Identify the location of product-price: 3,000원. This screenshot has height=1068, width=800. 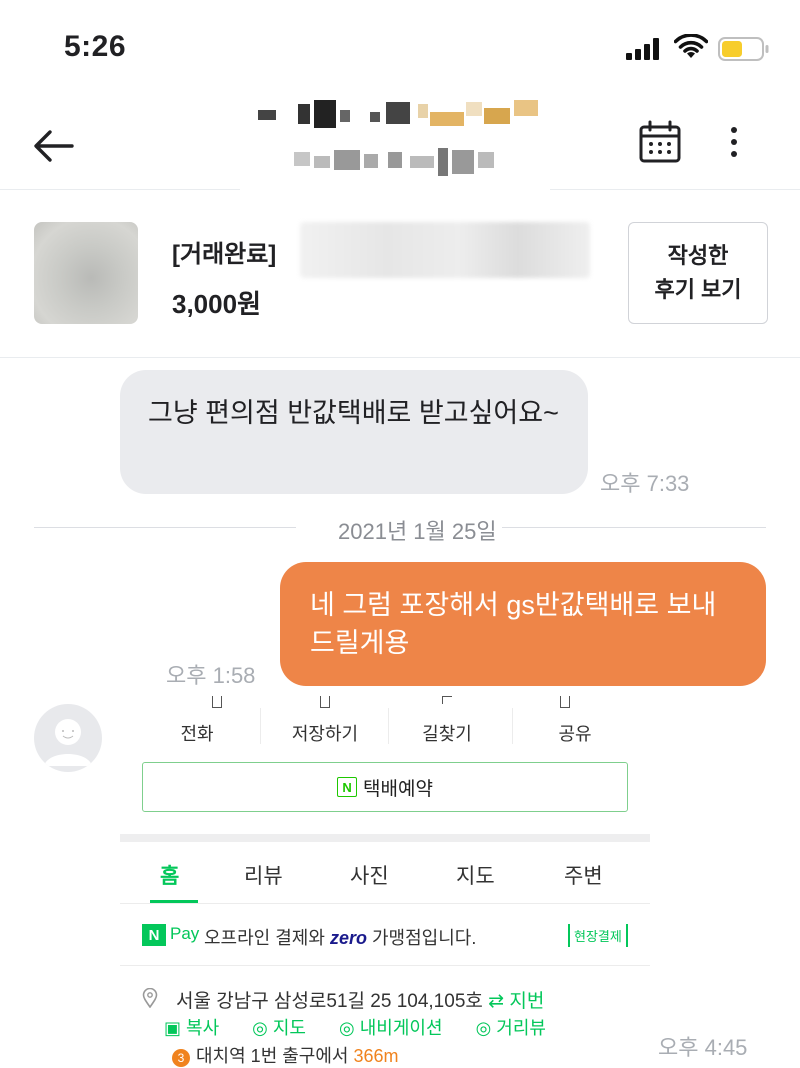
(216, 304).